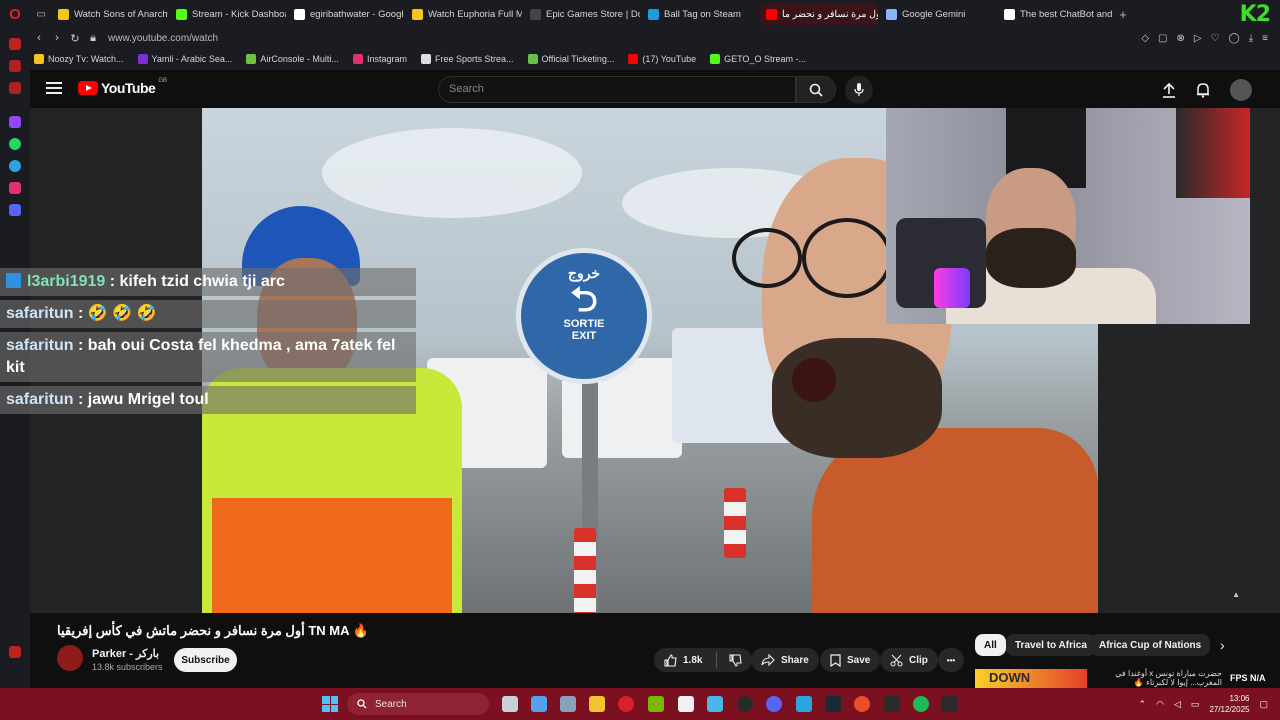 Image resolution: width=1280 pixels, height=720 pixels. What do you see at coordinates (568, 704) in the screenshot?
I see `settings-icon` at bounding box center [568, 704].